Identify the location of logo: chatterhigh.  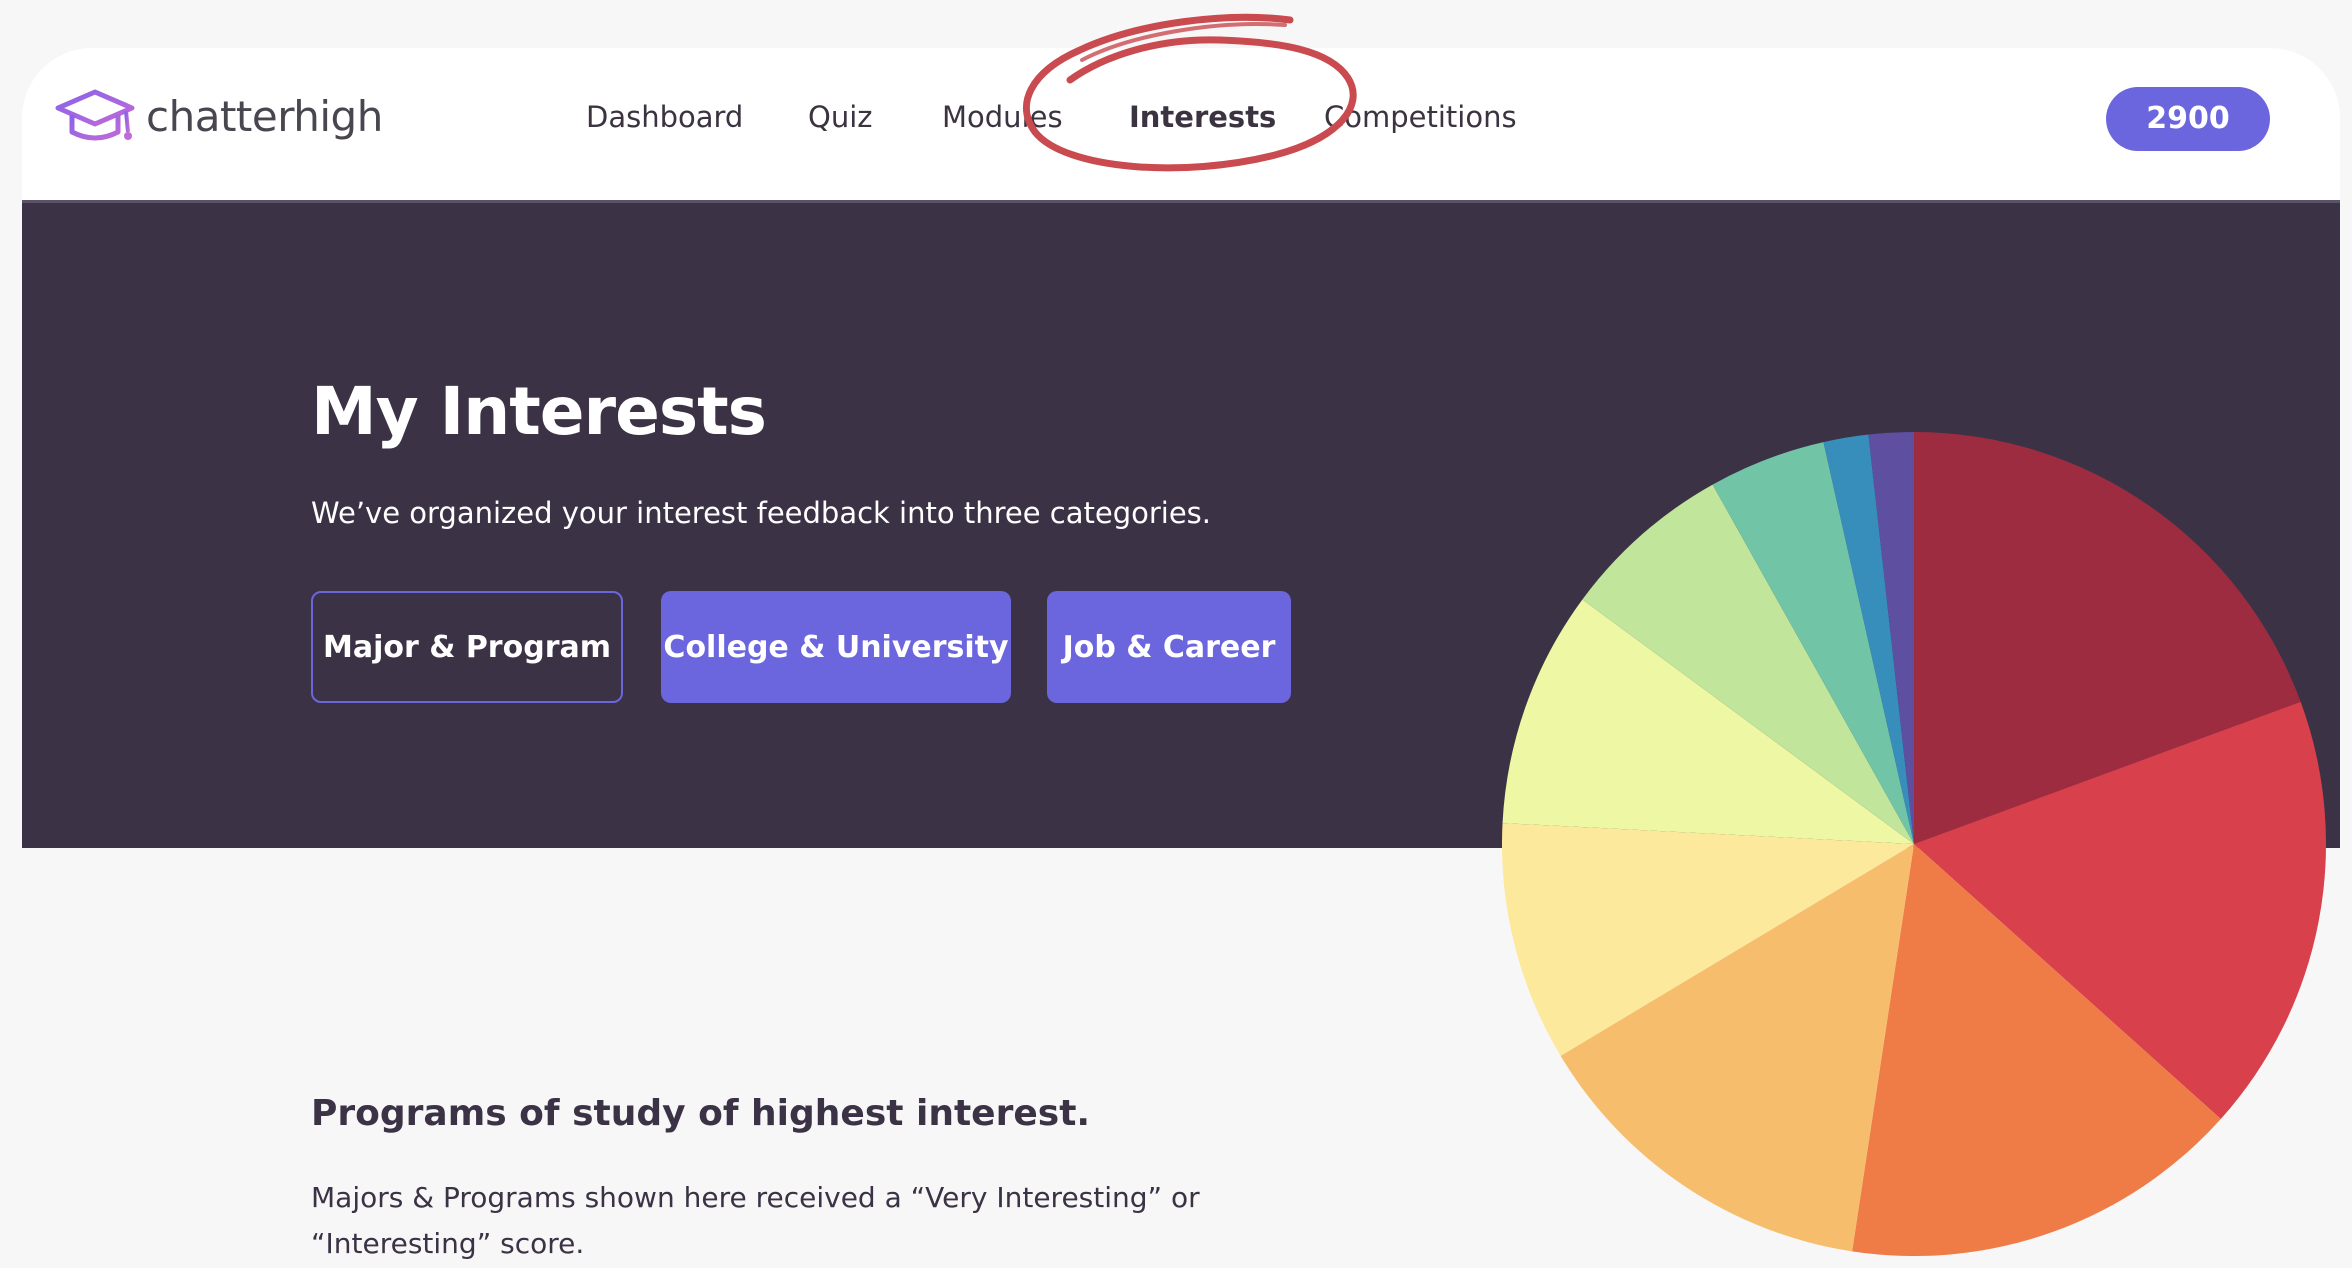
(216, 116).